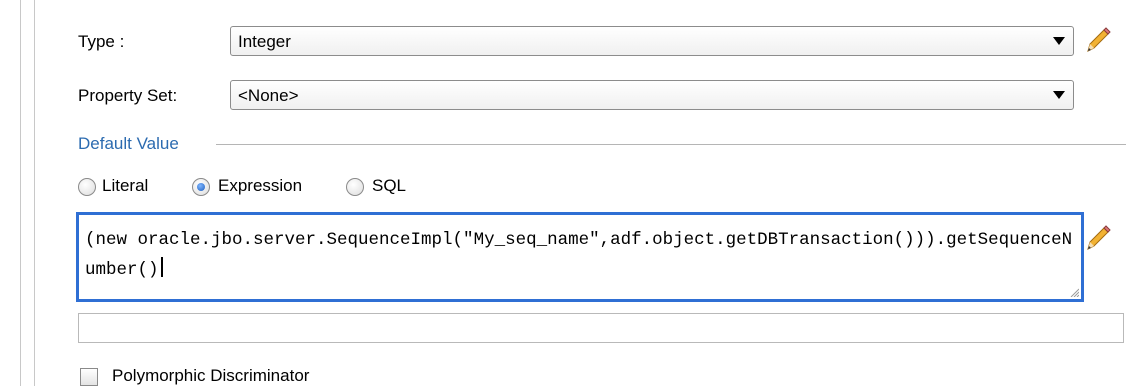  Describe the element at coordinates (87, 187) in the screenshot. I see `radio-literal` at that location.